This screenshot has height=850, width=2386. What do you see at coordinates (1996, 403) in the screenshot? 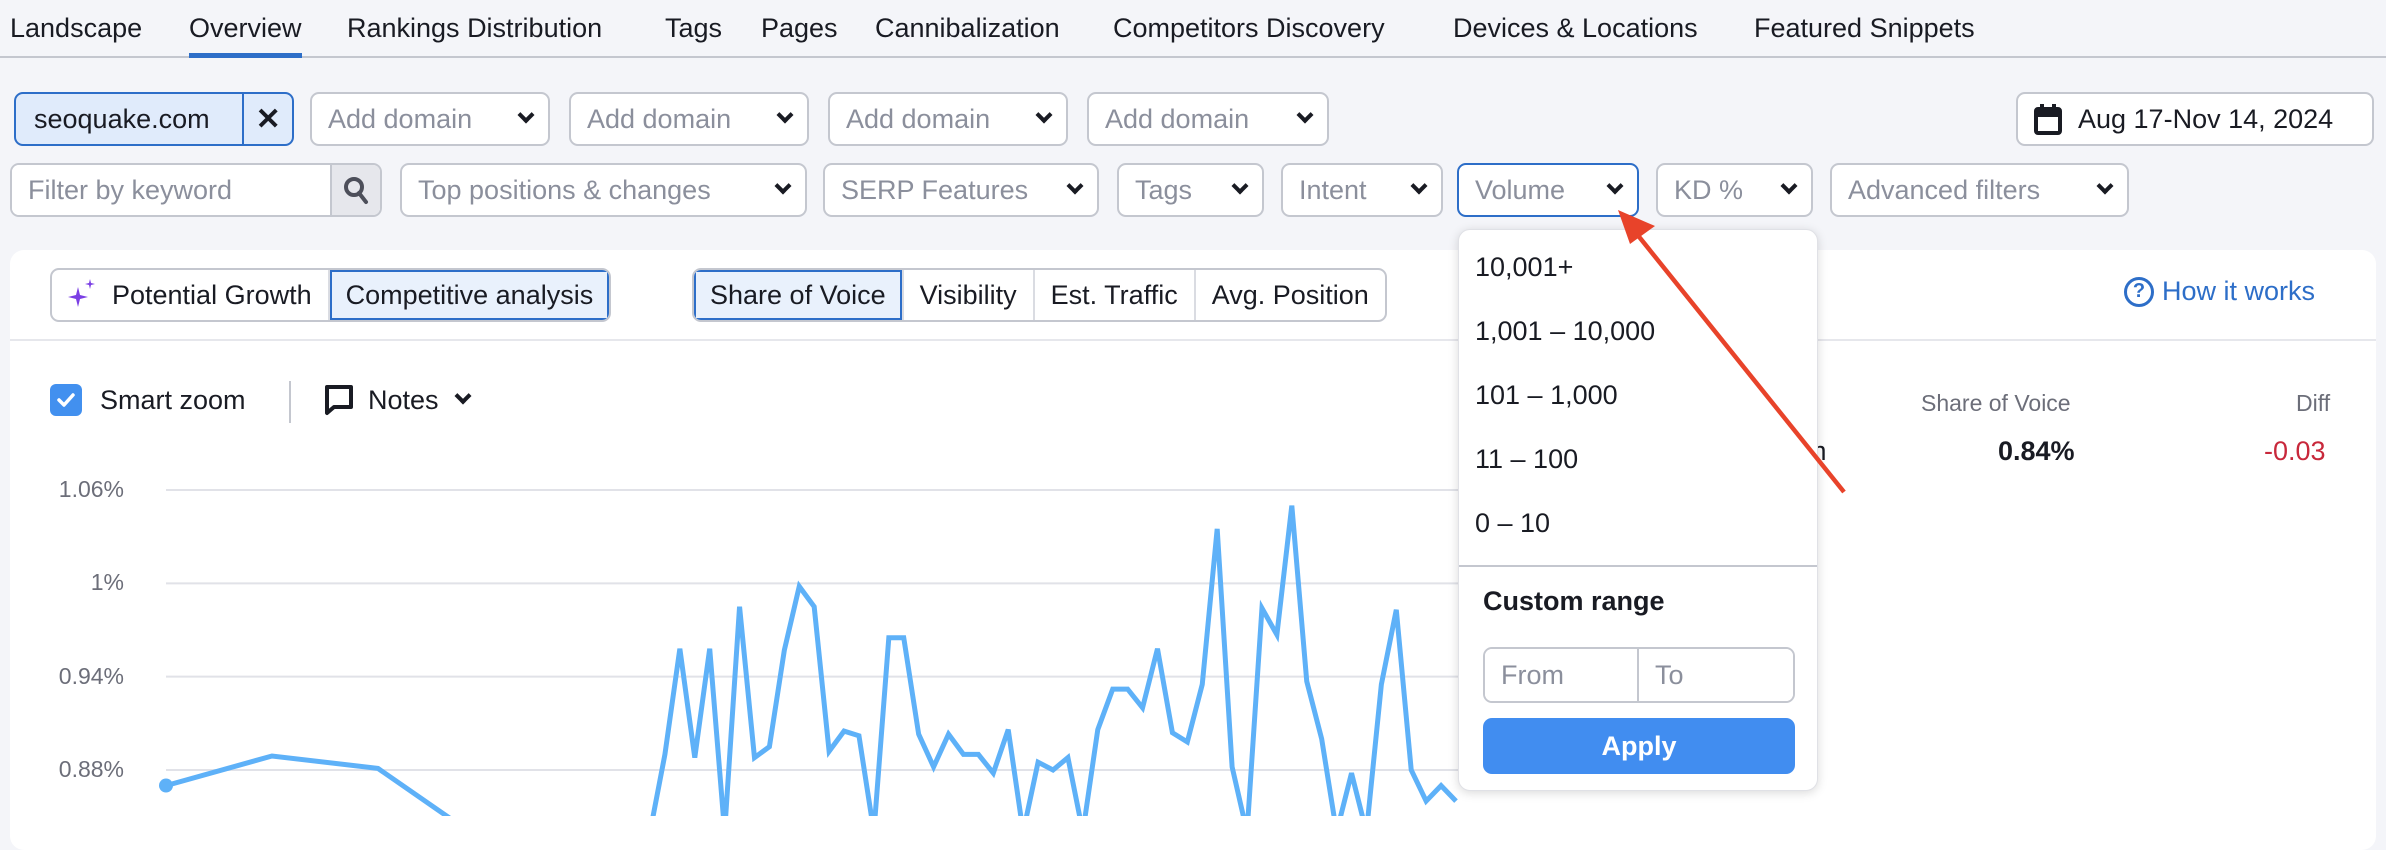
I see `legend-header-share-of-voice: Share of Voice` at bounding box center [1996, 403].